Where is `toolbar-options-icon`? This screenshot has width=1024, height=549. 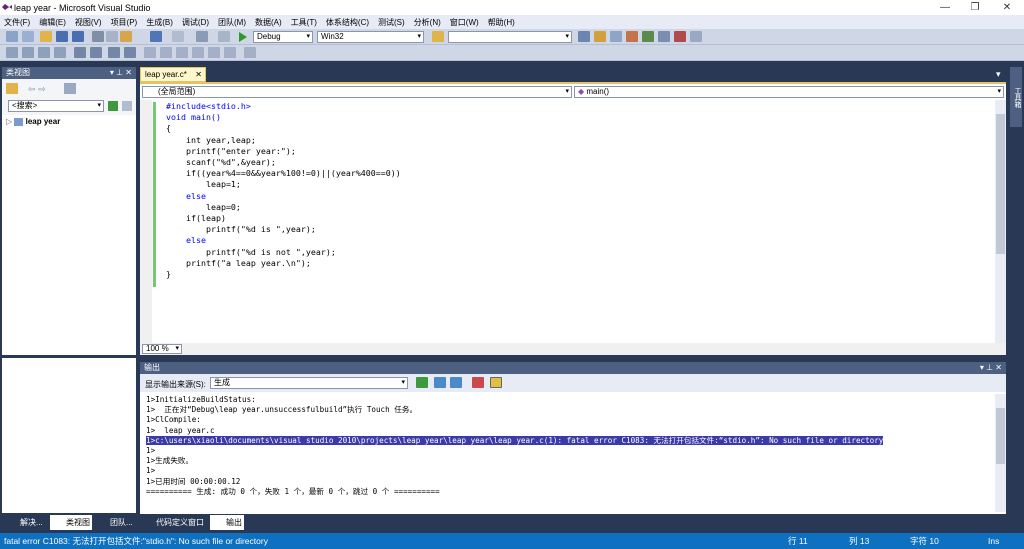 toolbar-options-icon is located at coordinates (696, 36).